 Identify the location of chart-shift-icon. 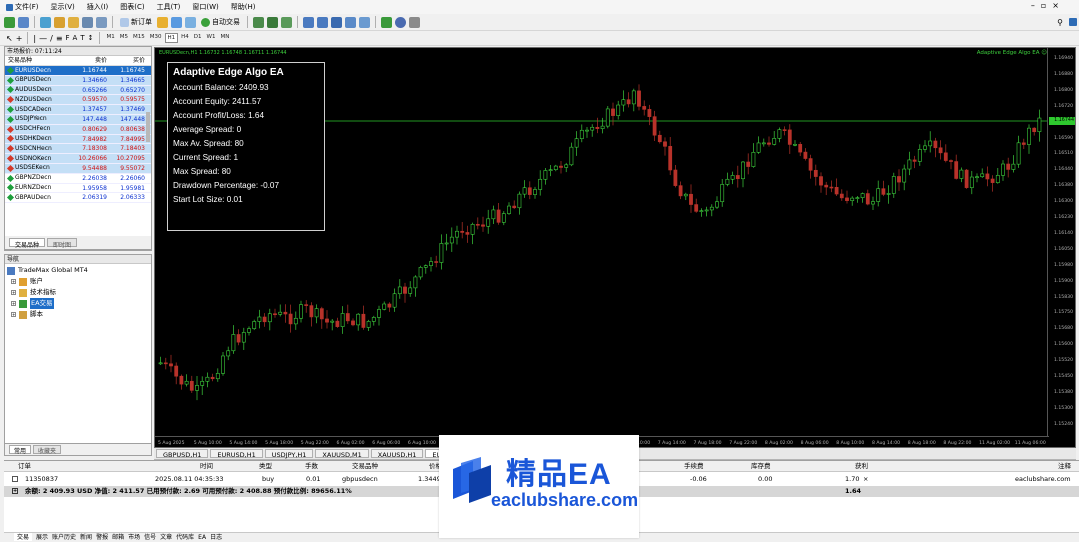
(364, 22).